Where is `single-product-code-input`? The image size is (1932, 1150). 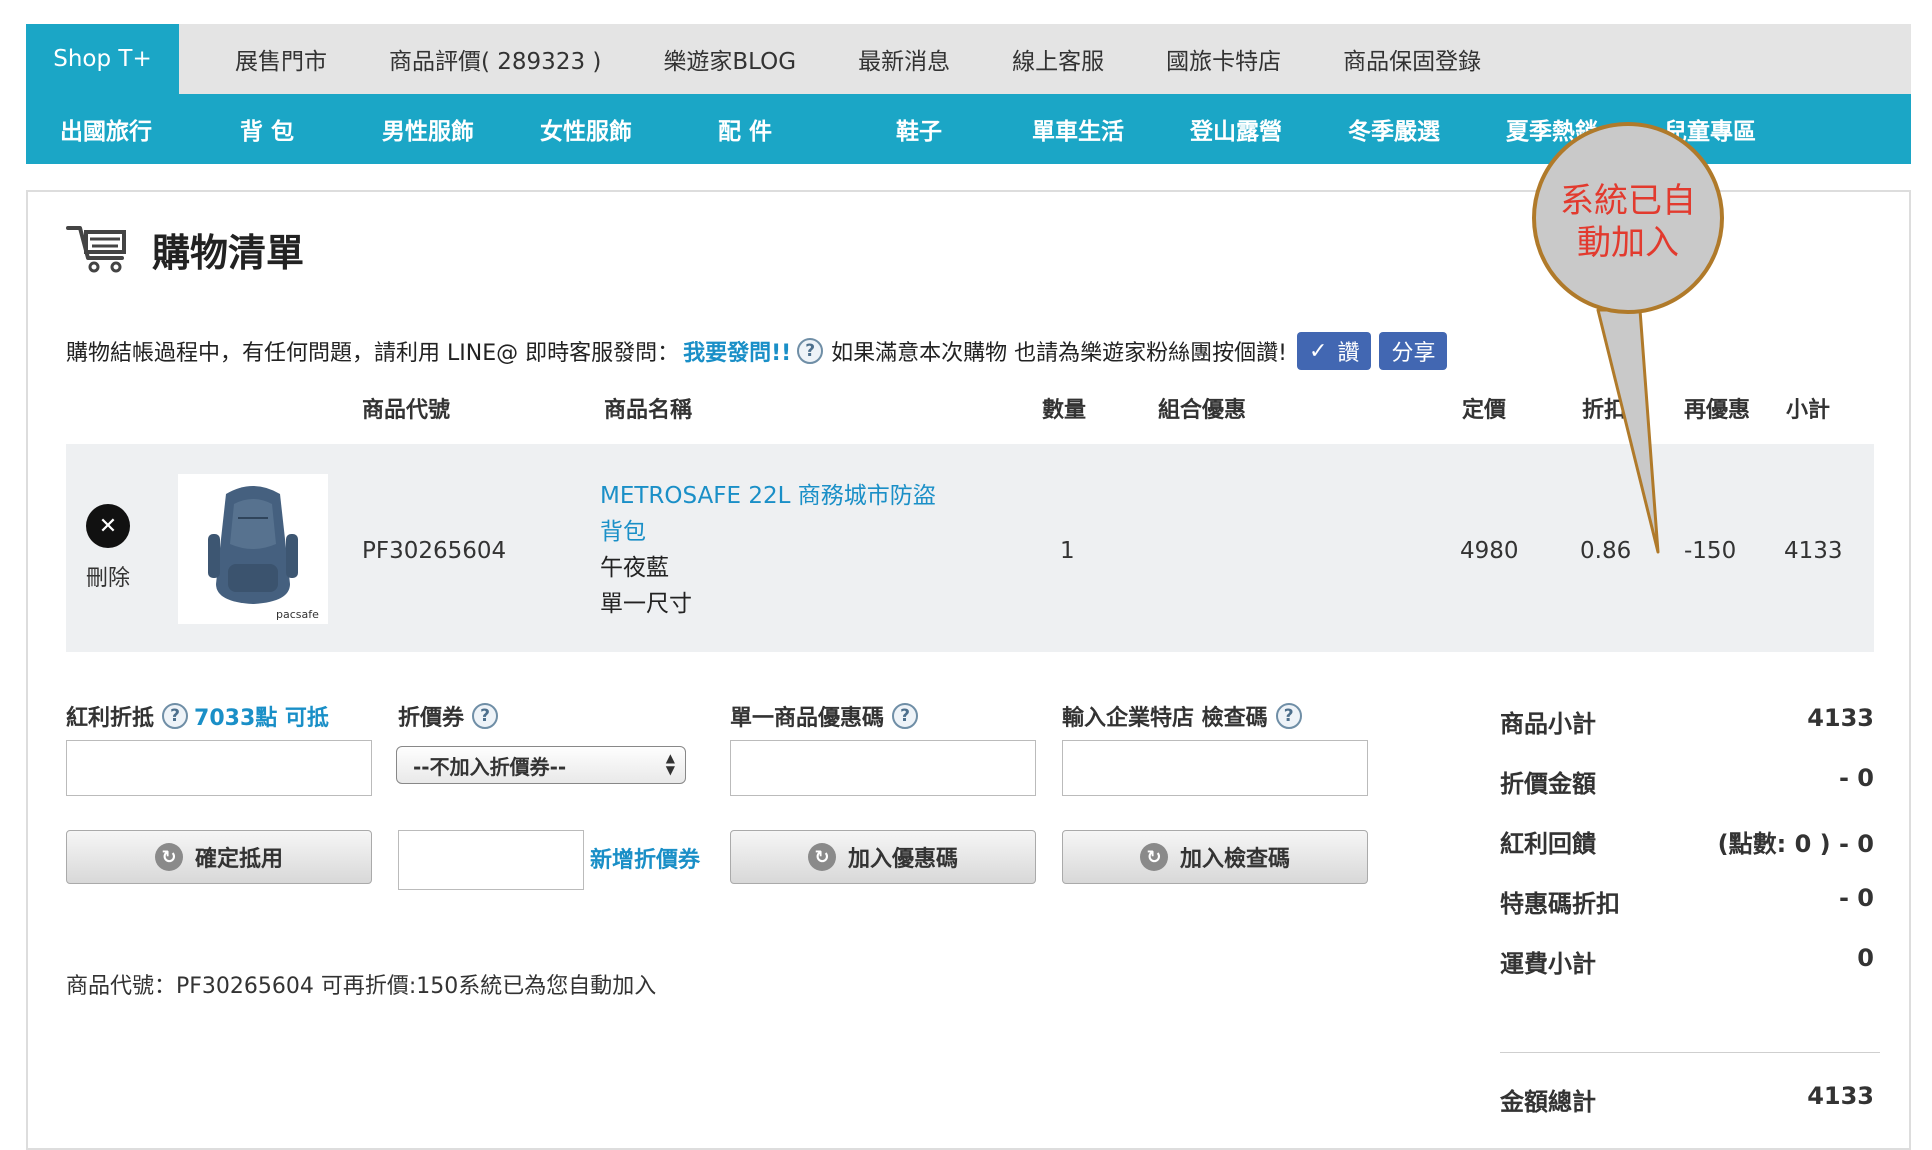 single-product-code-input is located at coordinates (883, 768).